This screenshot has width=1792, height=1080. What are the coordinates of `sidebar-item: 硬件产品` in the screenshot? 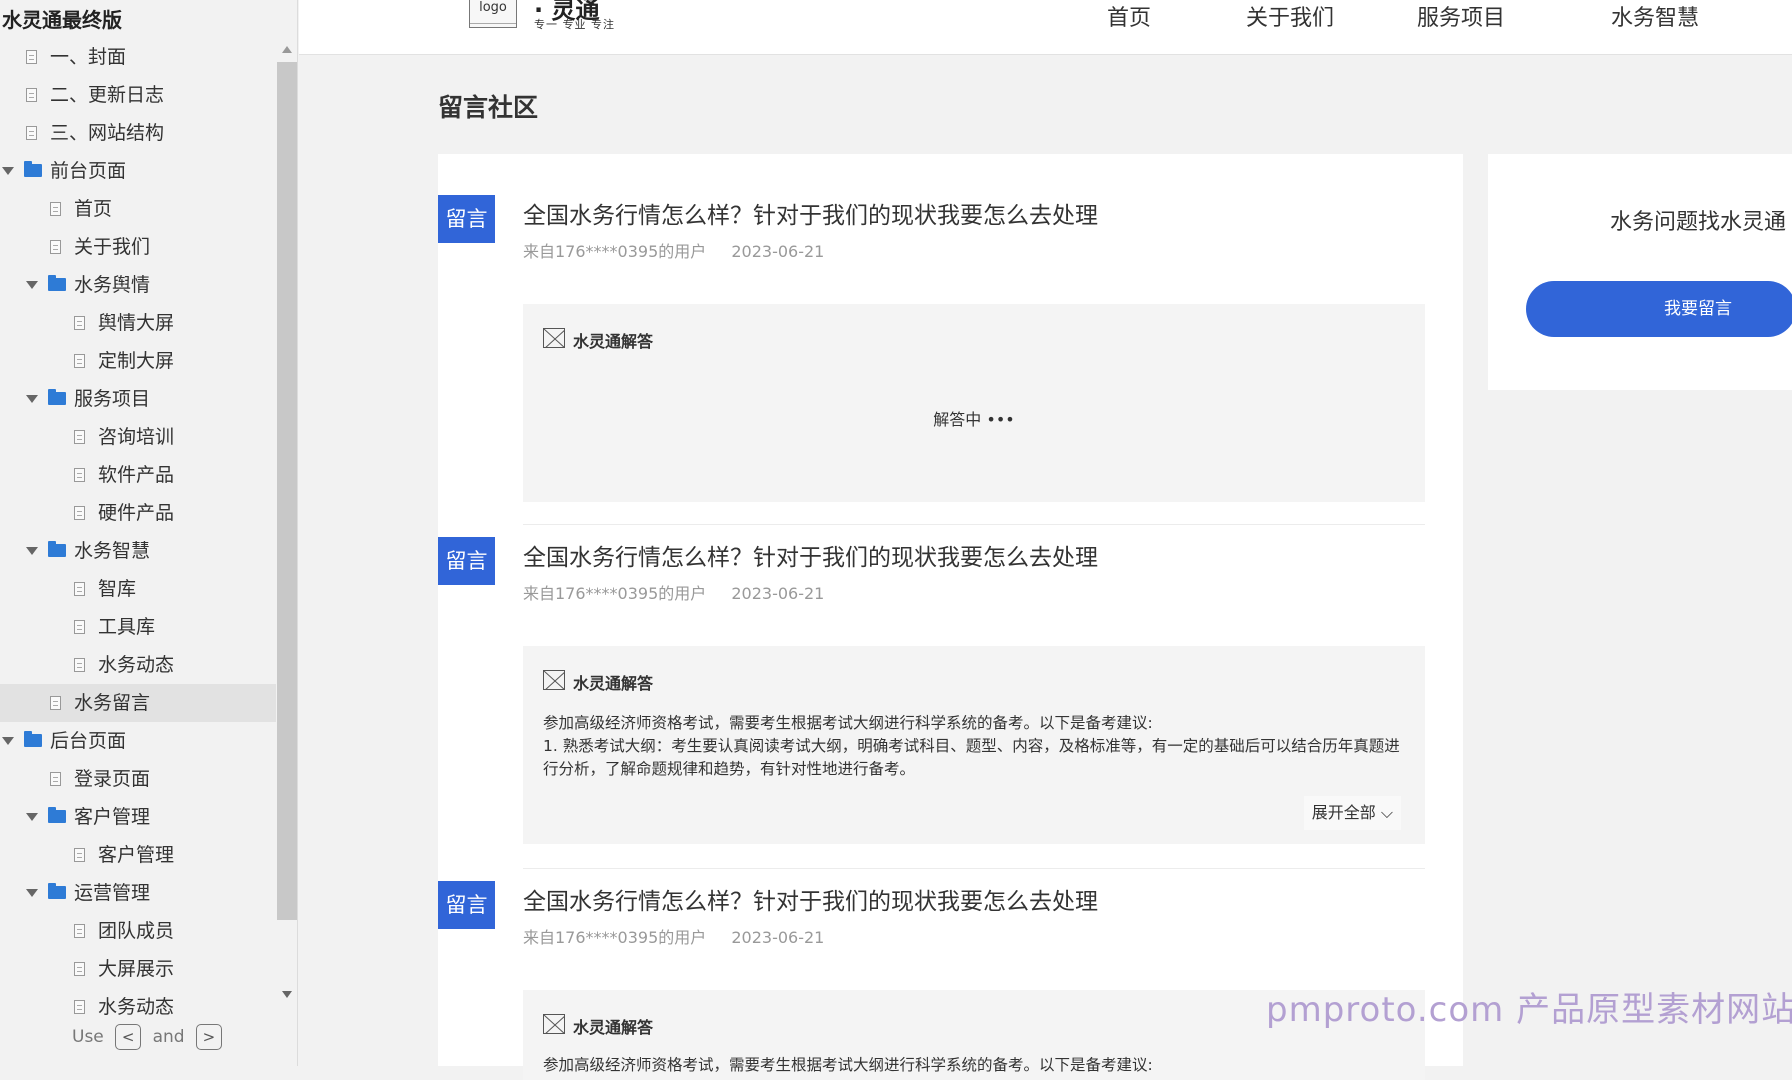 It's located at (138, 513).